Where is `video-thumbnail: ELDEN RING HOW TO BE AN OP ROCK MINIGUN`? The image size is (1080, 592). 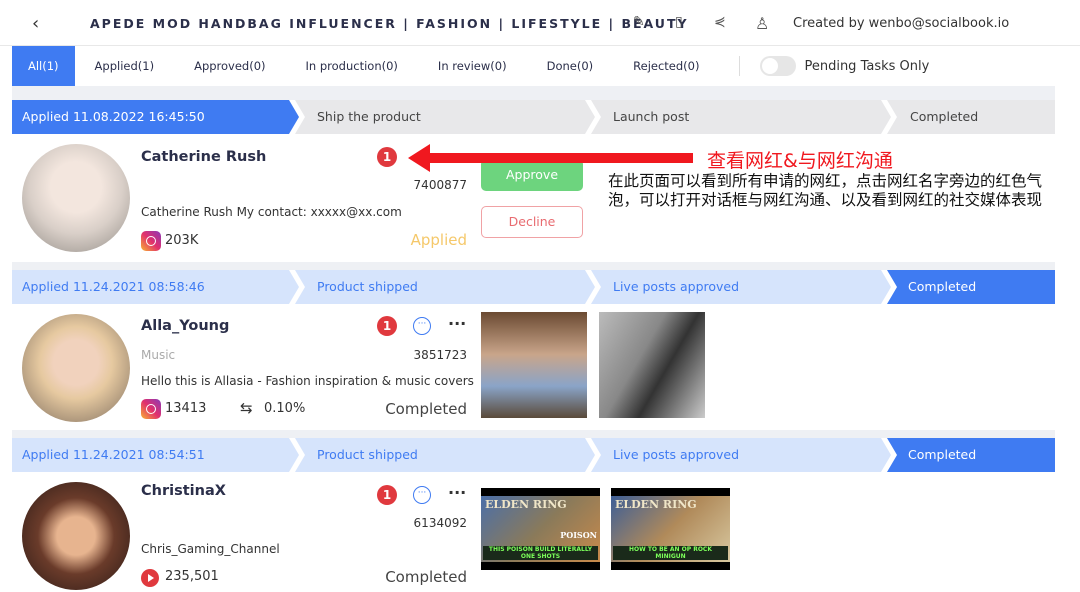
video-thumbnail: ELDEN RING HOW TO BE AN OP ROCK MINIGUN is located at coordinates (670, 529).